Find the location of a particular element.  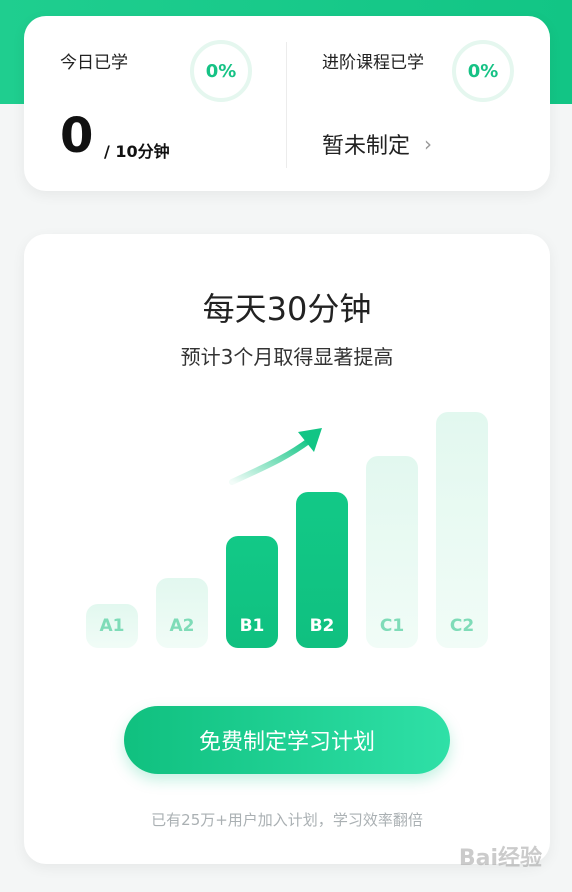

level-label: B2 is located at coordinates (322, 626).